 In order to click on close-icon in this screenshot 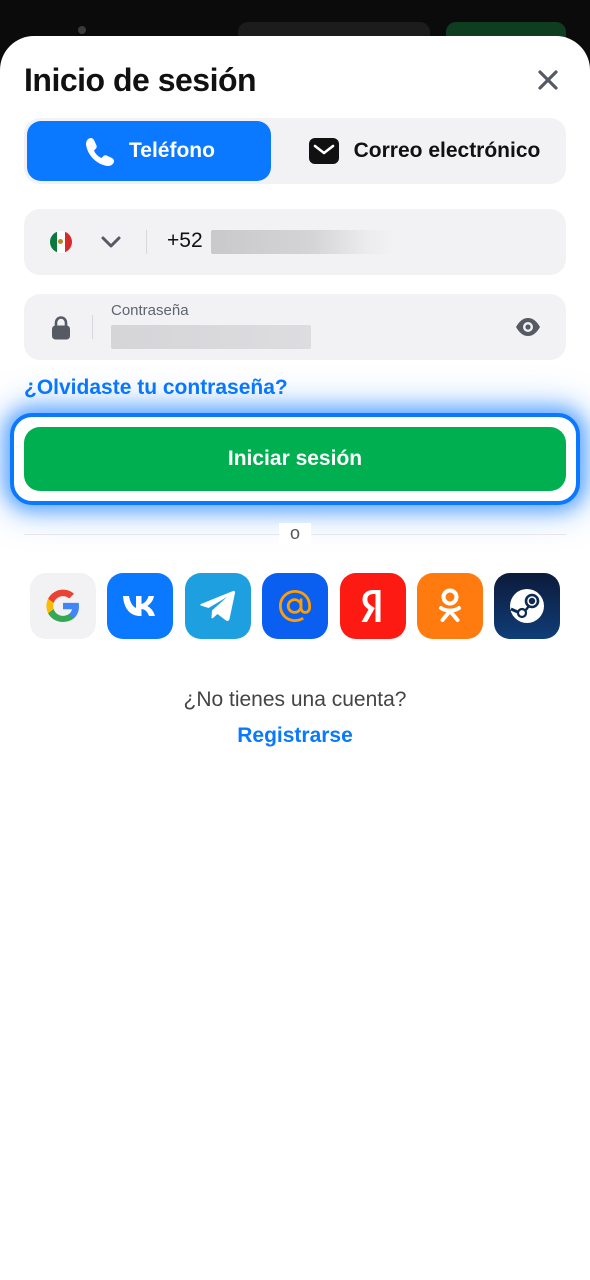, I will do `click(548, 80)`.